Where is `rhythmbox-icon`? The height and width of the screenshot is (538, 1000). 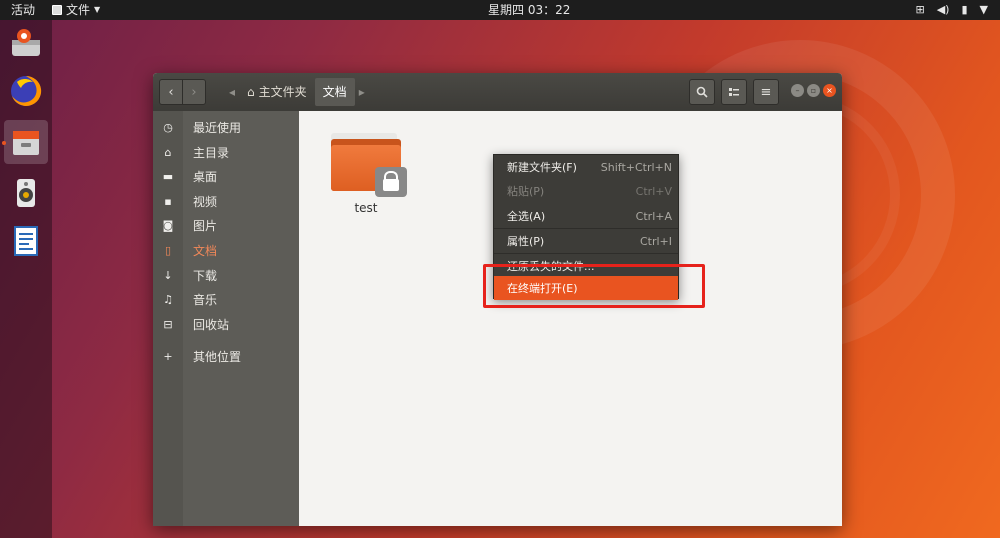 rhythmbox-icon is located at coordinates (26, 193).